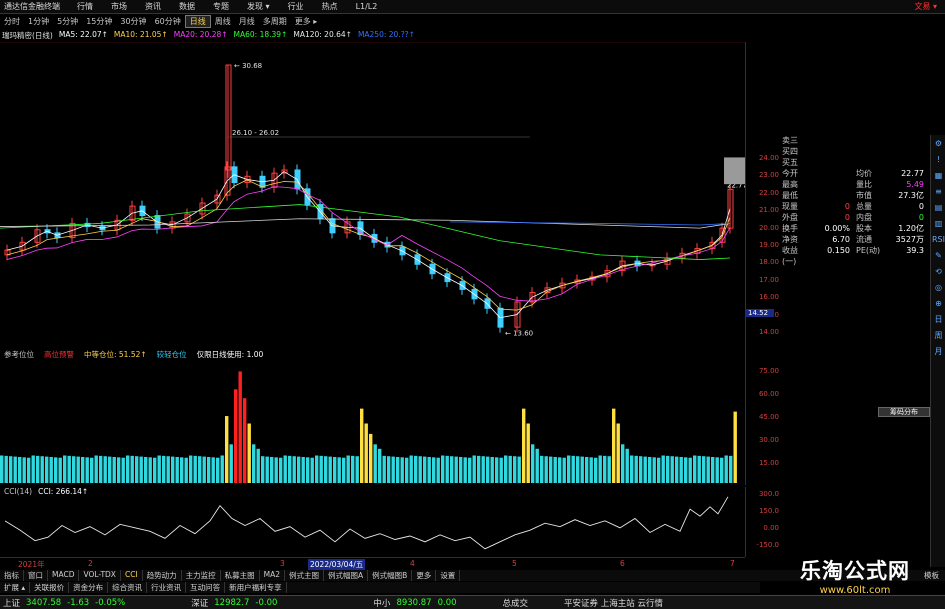 Image resolution: width=945 pixels, height=609 pixels. Describe the element at coordinates (64, 575) in the screenshot. I see `indicator-tab: MACD` at that location.